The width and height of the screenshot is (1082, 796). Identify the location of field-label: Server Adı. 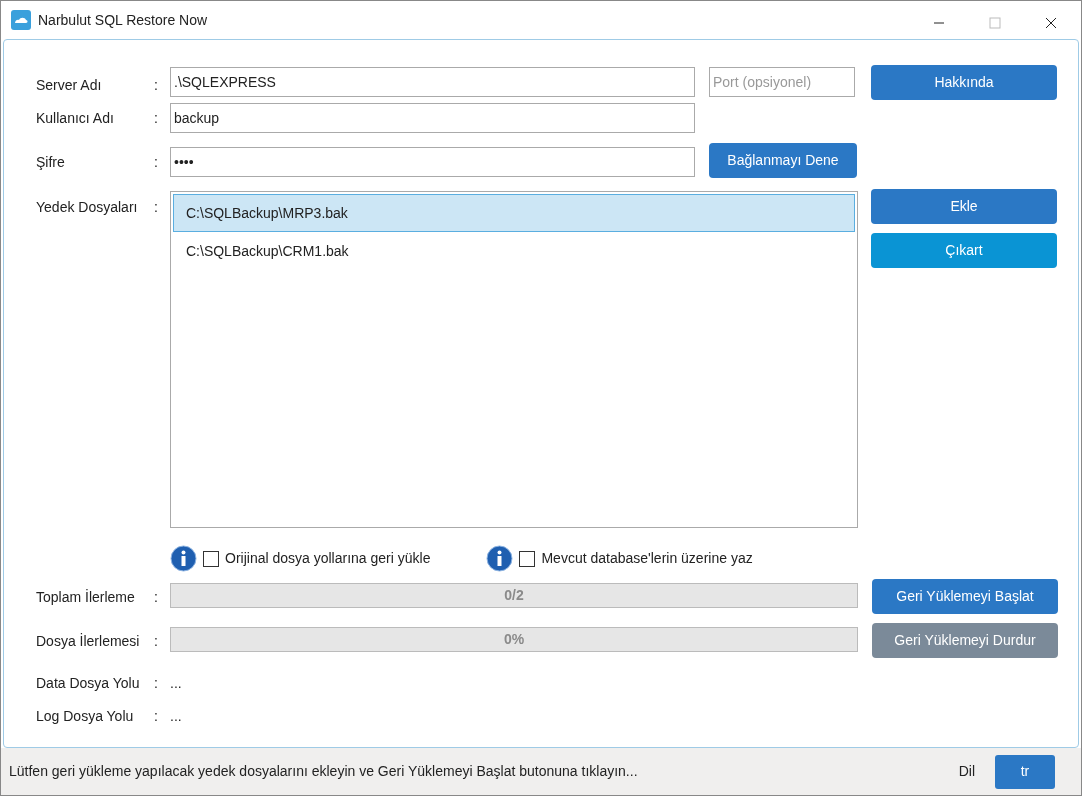
(69, 85).